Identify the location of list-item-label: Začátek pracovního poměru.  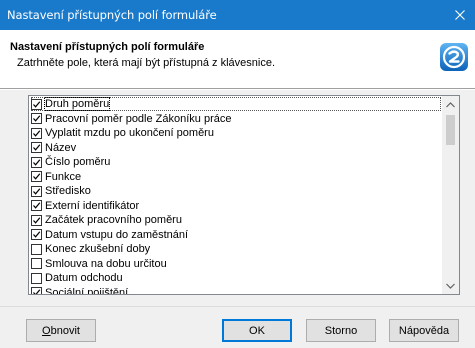
(113, 220).